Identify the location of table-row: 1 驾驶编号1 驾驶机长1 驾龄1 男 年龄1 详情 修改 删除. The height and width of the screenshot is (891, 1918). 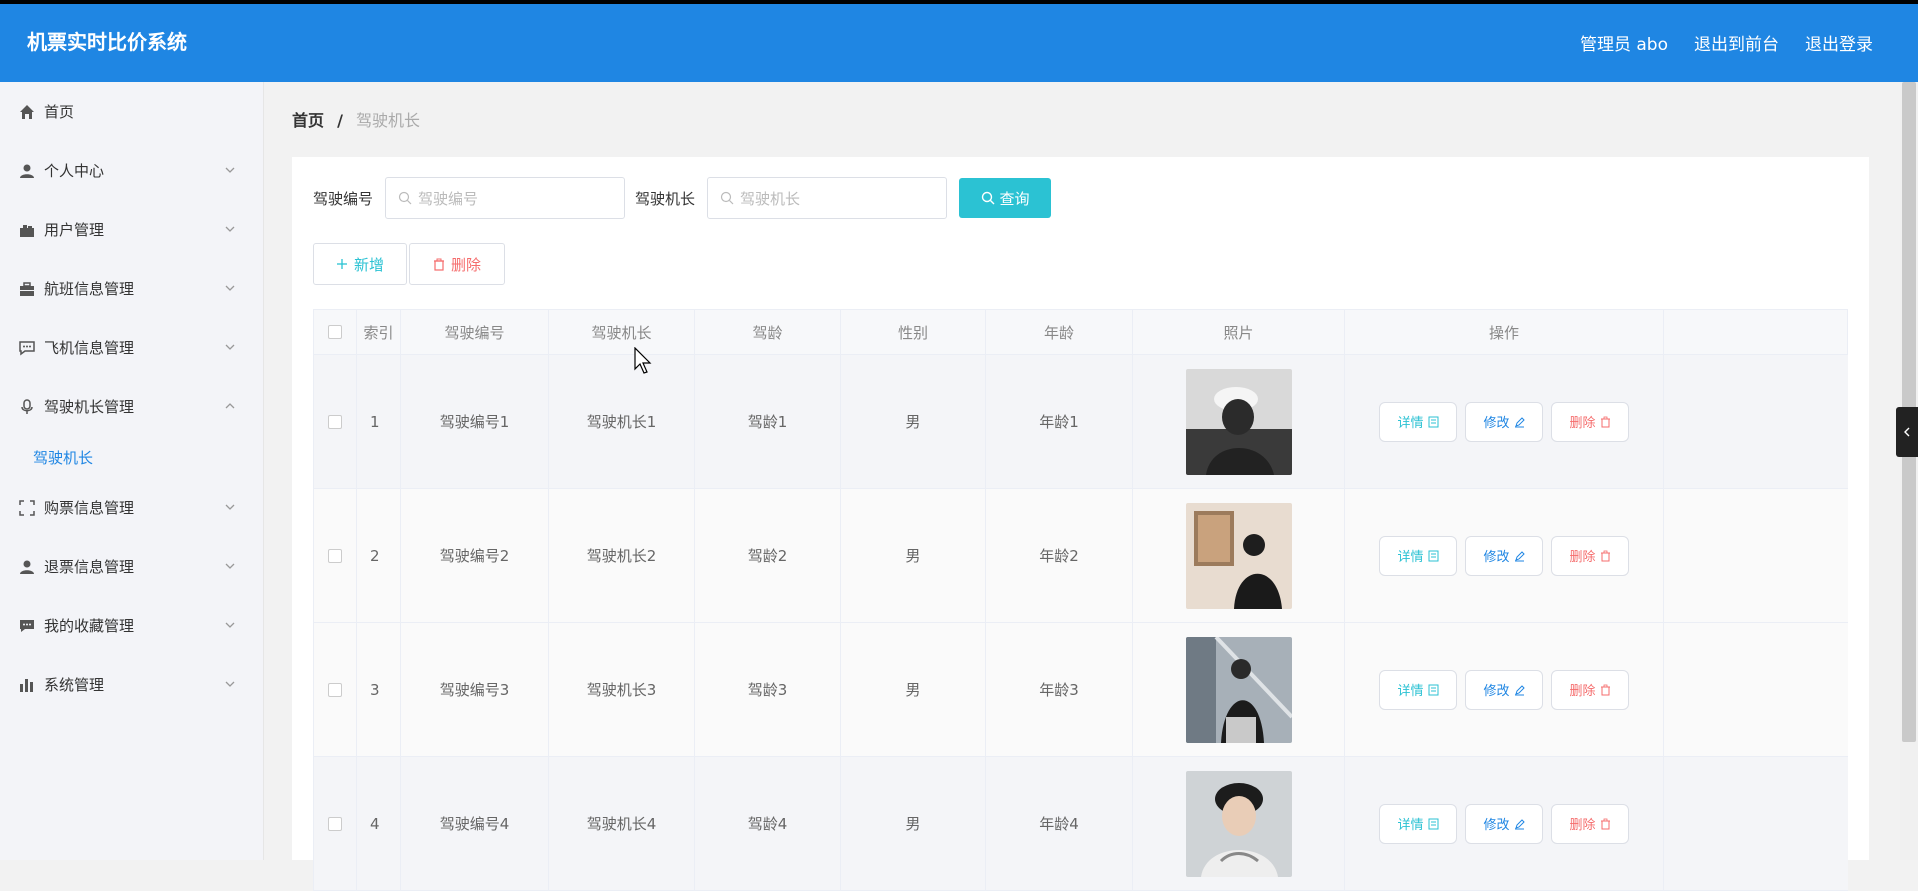
(1080, 422).